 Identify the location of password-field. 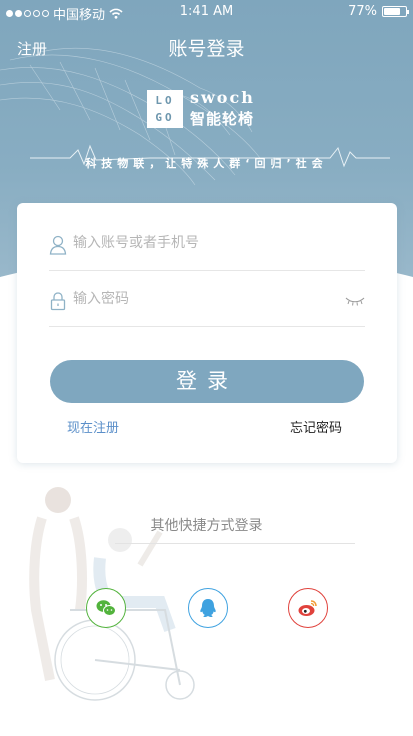
(207, 299).